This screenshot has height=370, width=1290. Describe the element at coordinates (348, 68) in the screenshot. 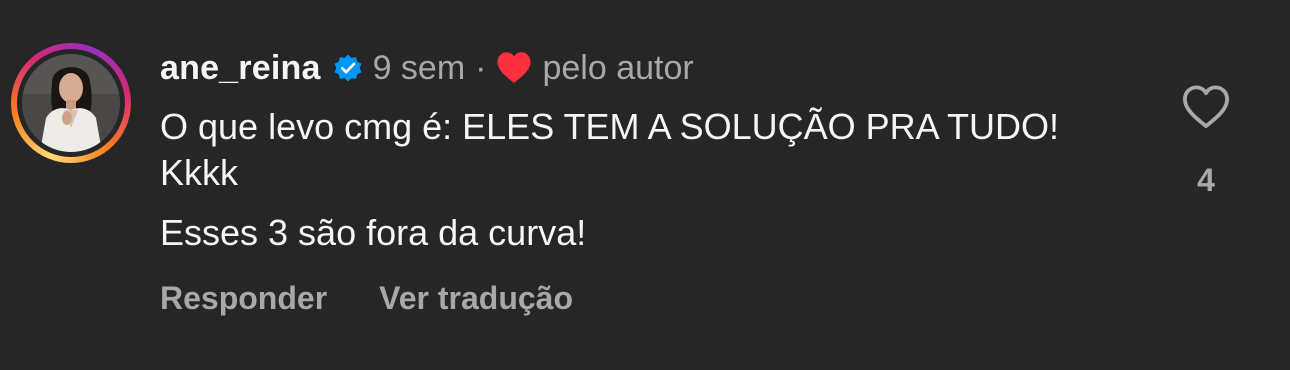

I see `verified-badge-icon` at that location.